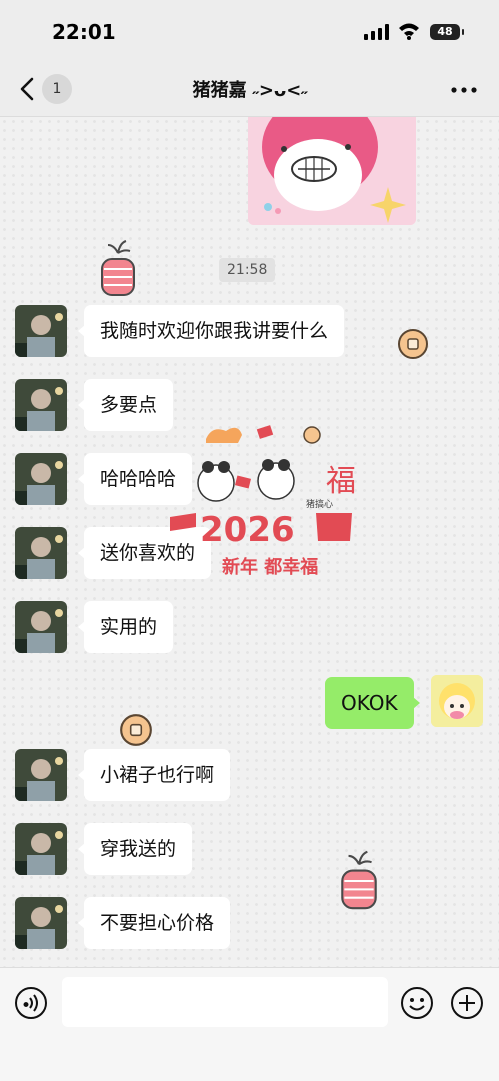 The width and height of the screenshot is (499, 1081). I want to click on my-avatar, so click(457, 701).